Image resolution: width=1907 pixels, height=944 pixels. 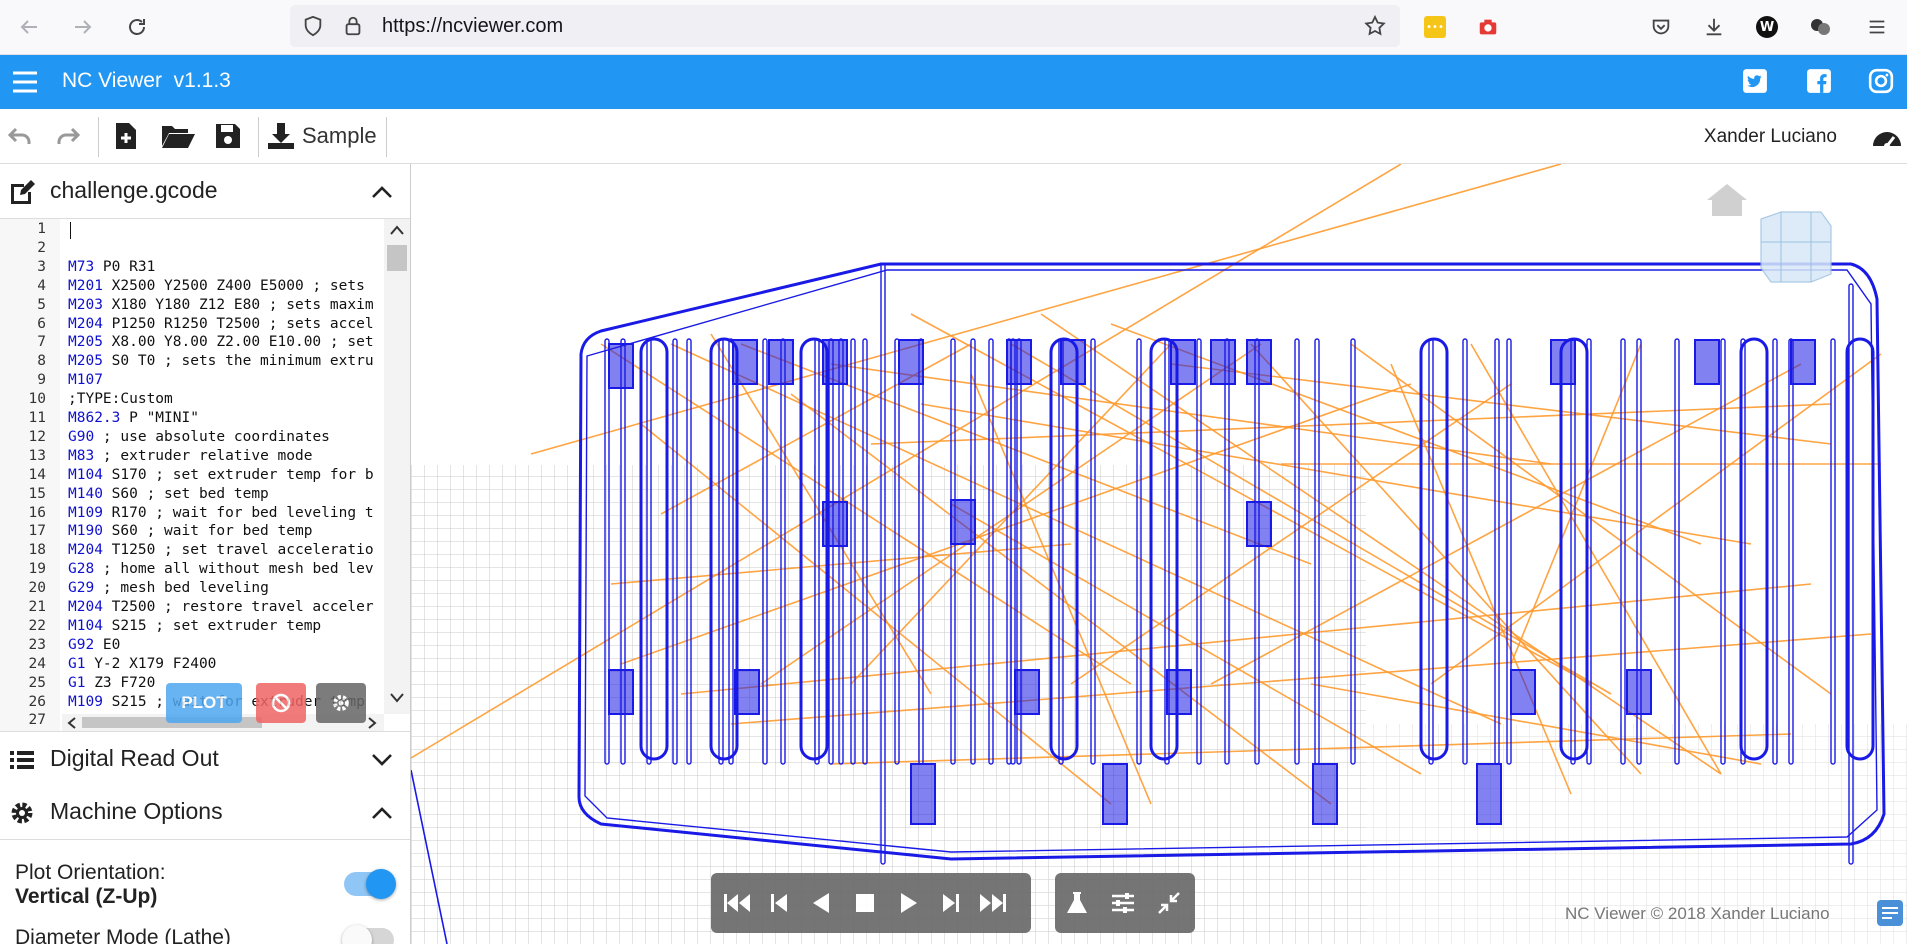 I want to click on lab-button, so click(x=1077, y=903).